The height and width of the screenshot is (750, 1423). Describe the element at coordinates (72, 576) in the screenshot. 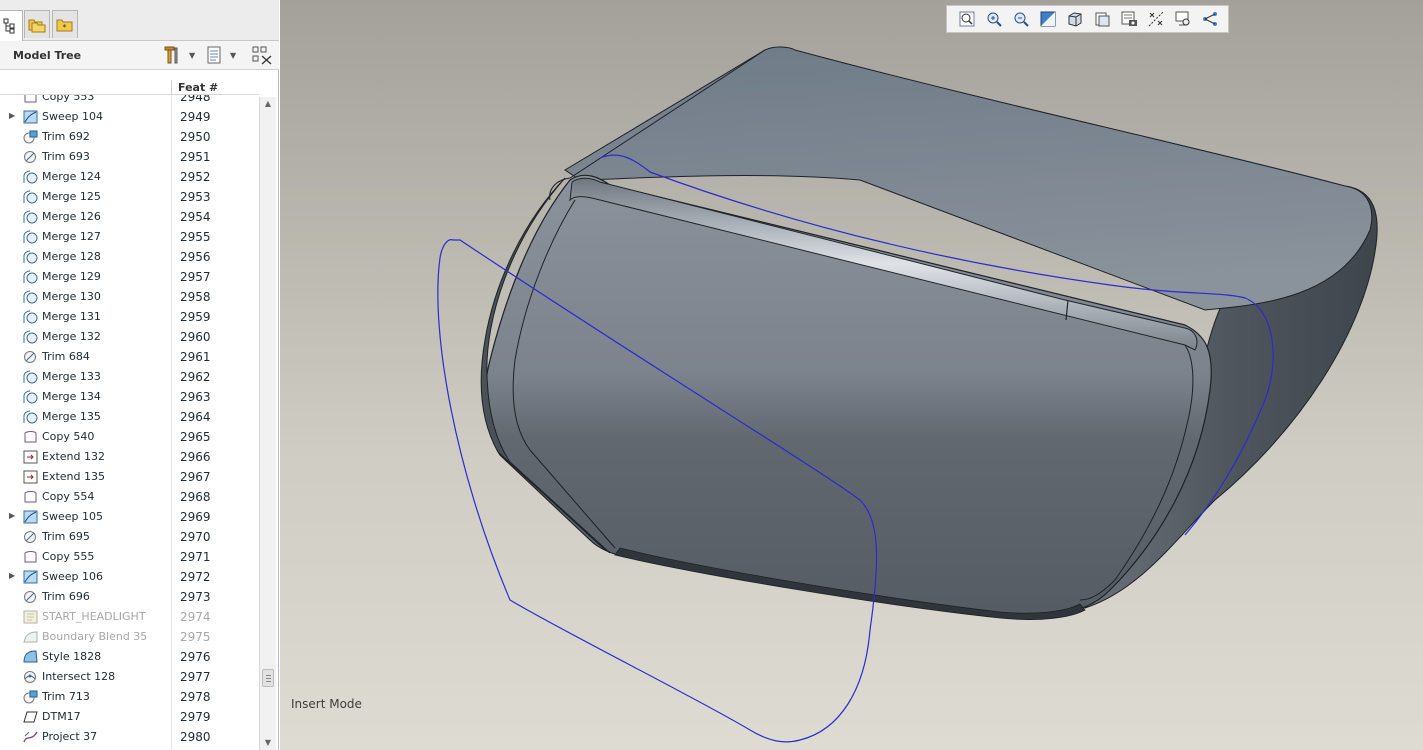

I see `feature-name: Sweep 106` at that location.